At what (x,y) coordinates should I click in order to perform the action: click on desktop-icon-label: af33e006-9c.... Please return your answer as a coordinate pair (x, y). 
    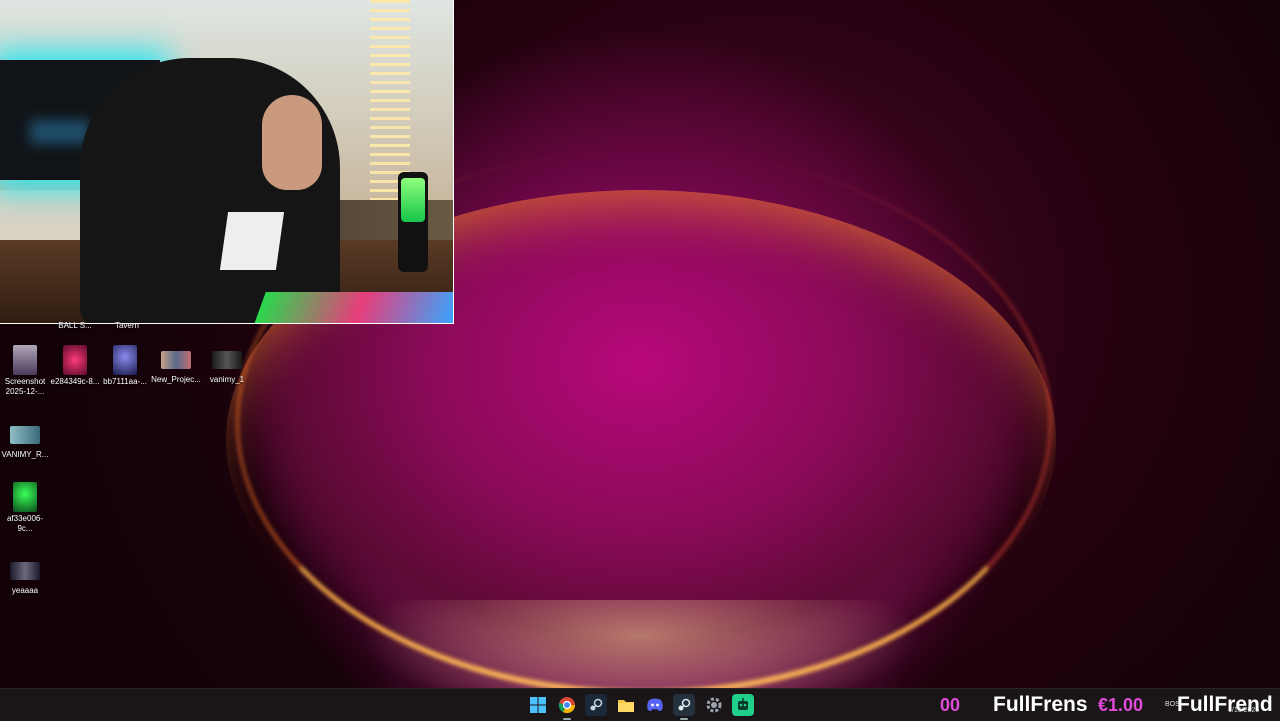
    Looking at the image, I should click on (25, 523).